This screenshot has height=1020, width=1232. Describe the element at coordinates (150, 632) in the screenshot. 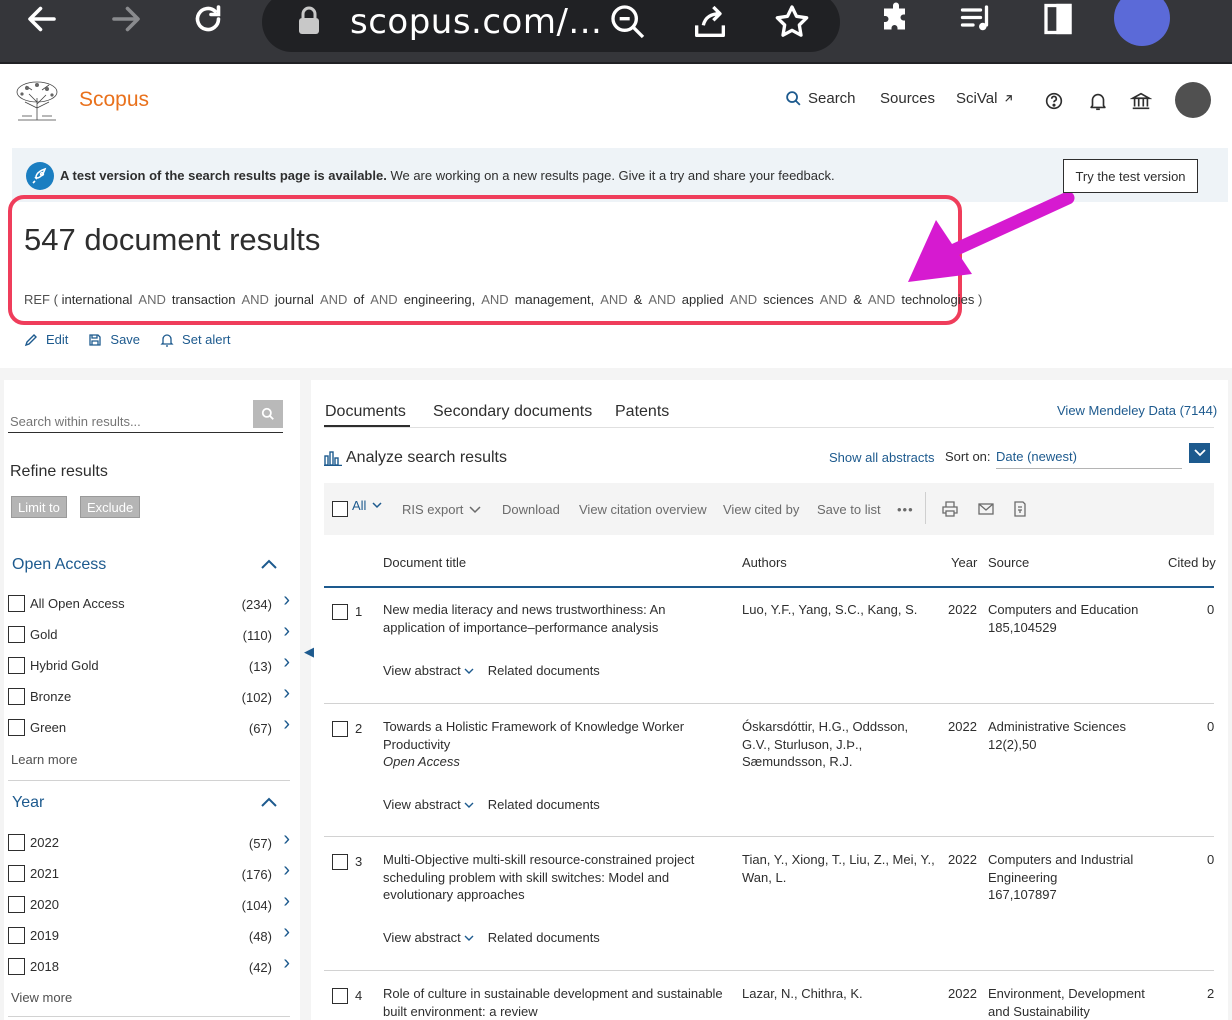

I see `facet-item: Gold (110) ›` at that location.